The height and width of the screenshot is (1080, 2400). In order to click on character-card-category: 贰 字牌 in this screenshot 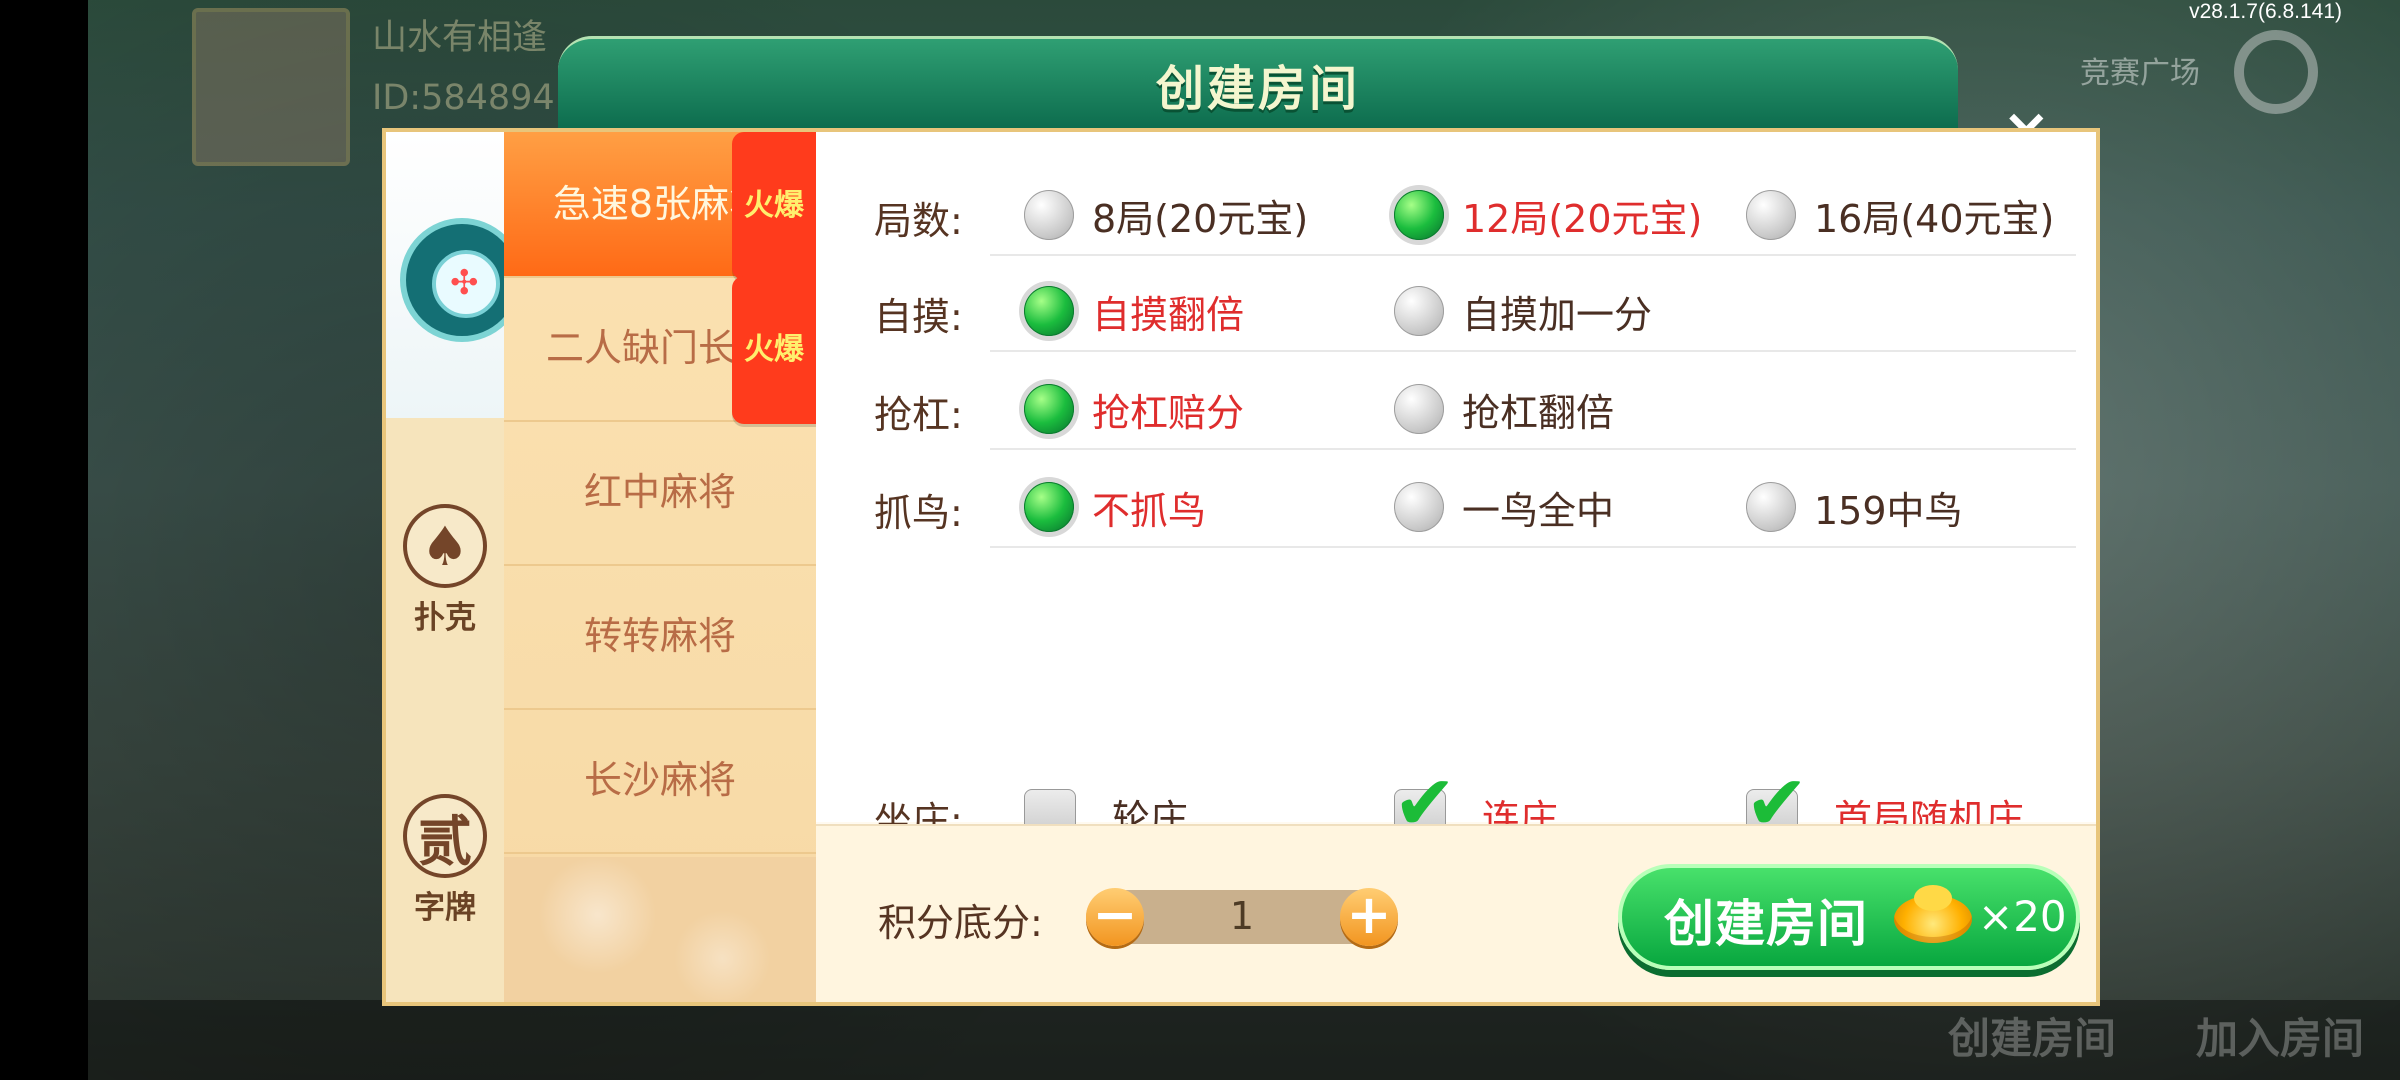, I will do `click(445, 860)`.